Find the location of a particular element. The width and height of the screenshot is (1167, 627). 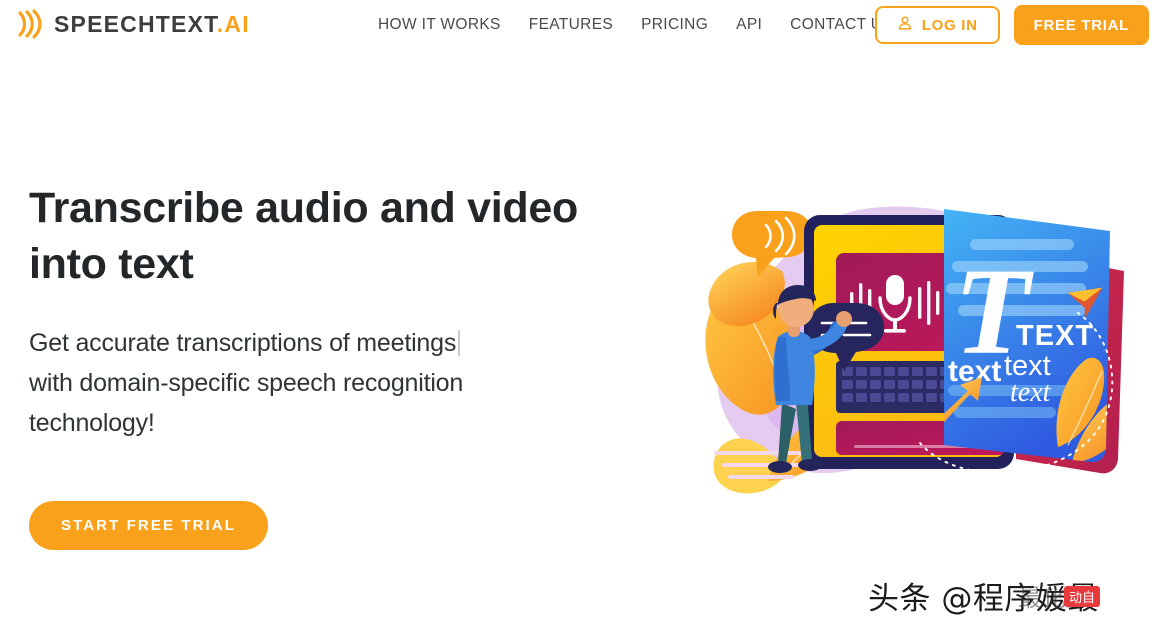

svg-text: TEXT is located at coordinates (1055, 336).